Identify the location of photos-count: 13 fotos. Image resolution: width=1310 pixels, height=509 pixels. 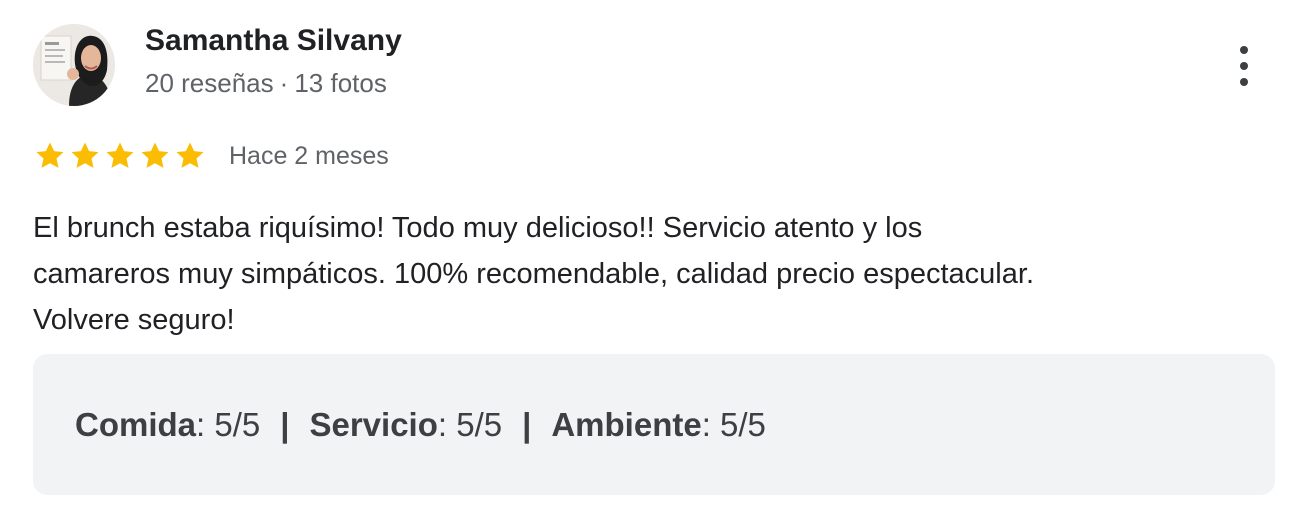
(340, 83).